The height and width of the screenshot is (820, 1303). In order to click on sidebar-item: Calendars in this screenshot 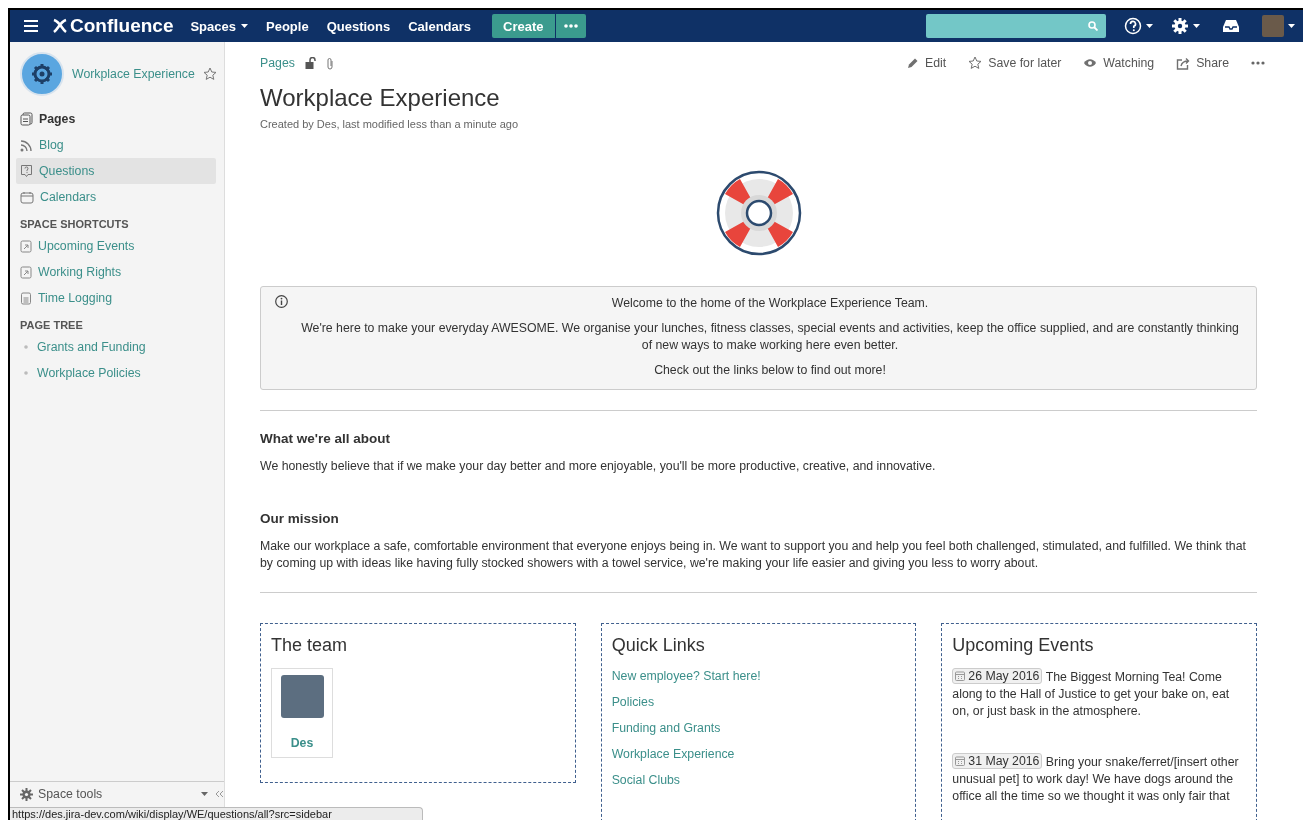, I will do `click(116, 197)`.